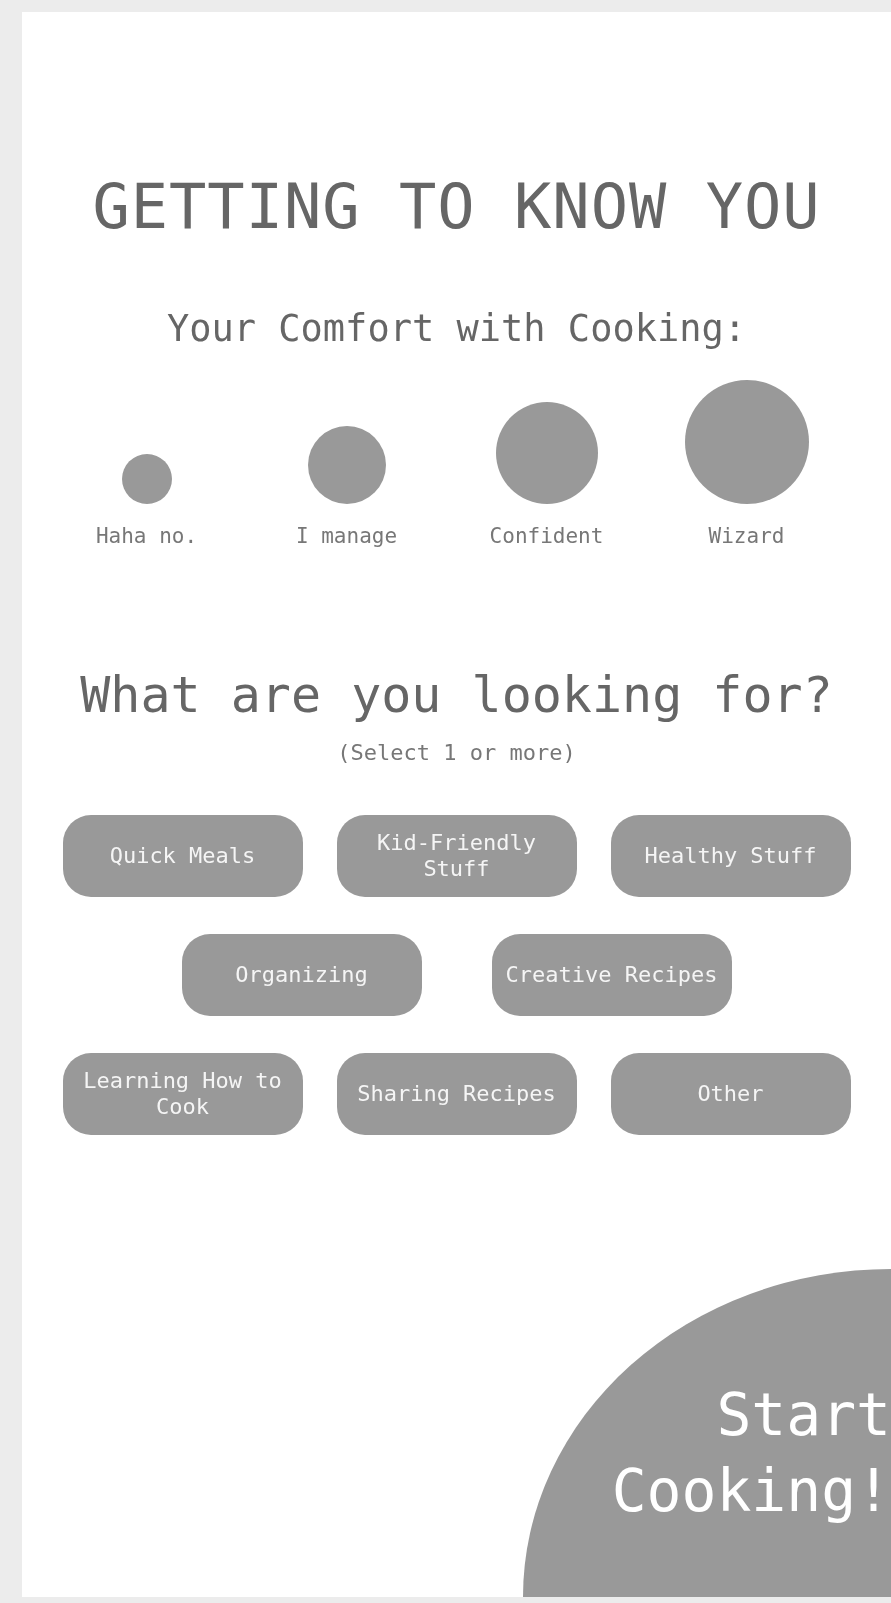 The width and height of the screenshot is (891, 1603). I want to click on section-heading: What are you looking for?, so click(456, 695).